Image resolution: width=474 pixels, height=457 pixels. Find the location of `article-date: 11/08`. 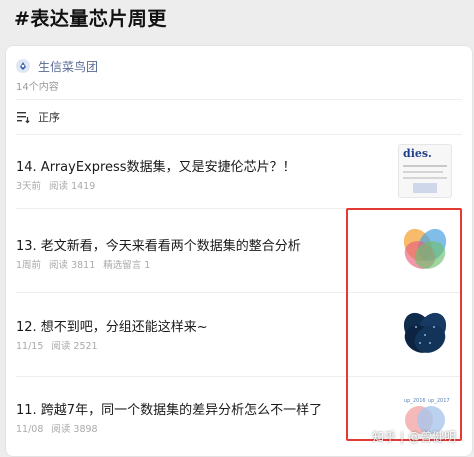

article-date: 11/08 is located at coordinates (30, 429).